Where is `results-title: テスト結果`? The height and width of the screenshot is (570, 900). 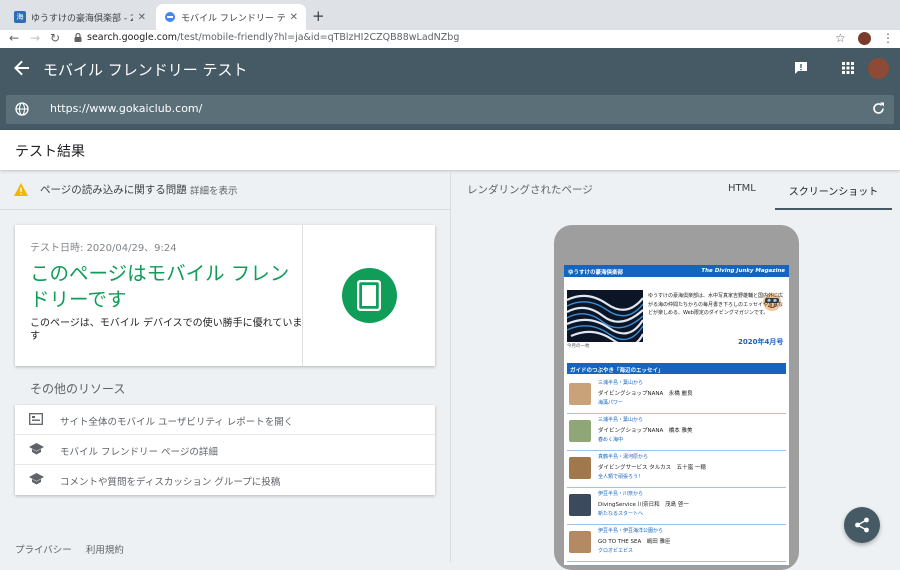 results-title: テスト結果 is located at coordinates (50, 152).